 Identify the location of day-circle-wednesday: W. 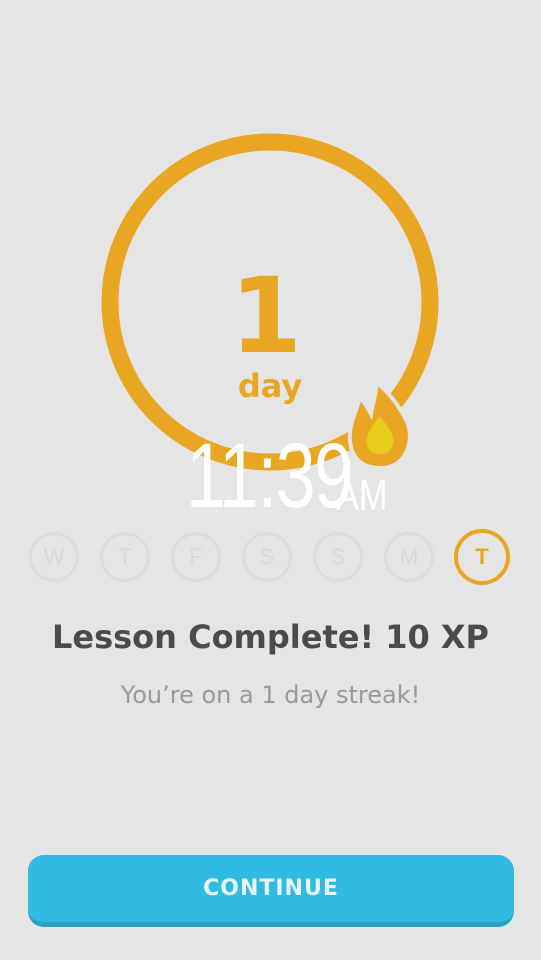
(54, 557).